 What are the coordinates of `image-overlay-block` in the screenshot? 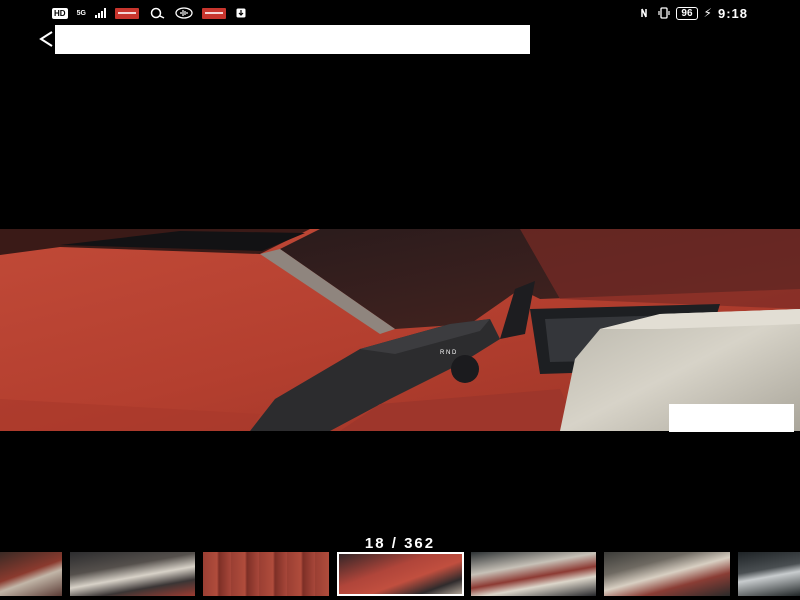 It's located at (731, 418).